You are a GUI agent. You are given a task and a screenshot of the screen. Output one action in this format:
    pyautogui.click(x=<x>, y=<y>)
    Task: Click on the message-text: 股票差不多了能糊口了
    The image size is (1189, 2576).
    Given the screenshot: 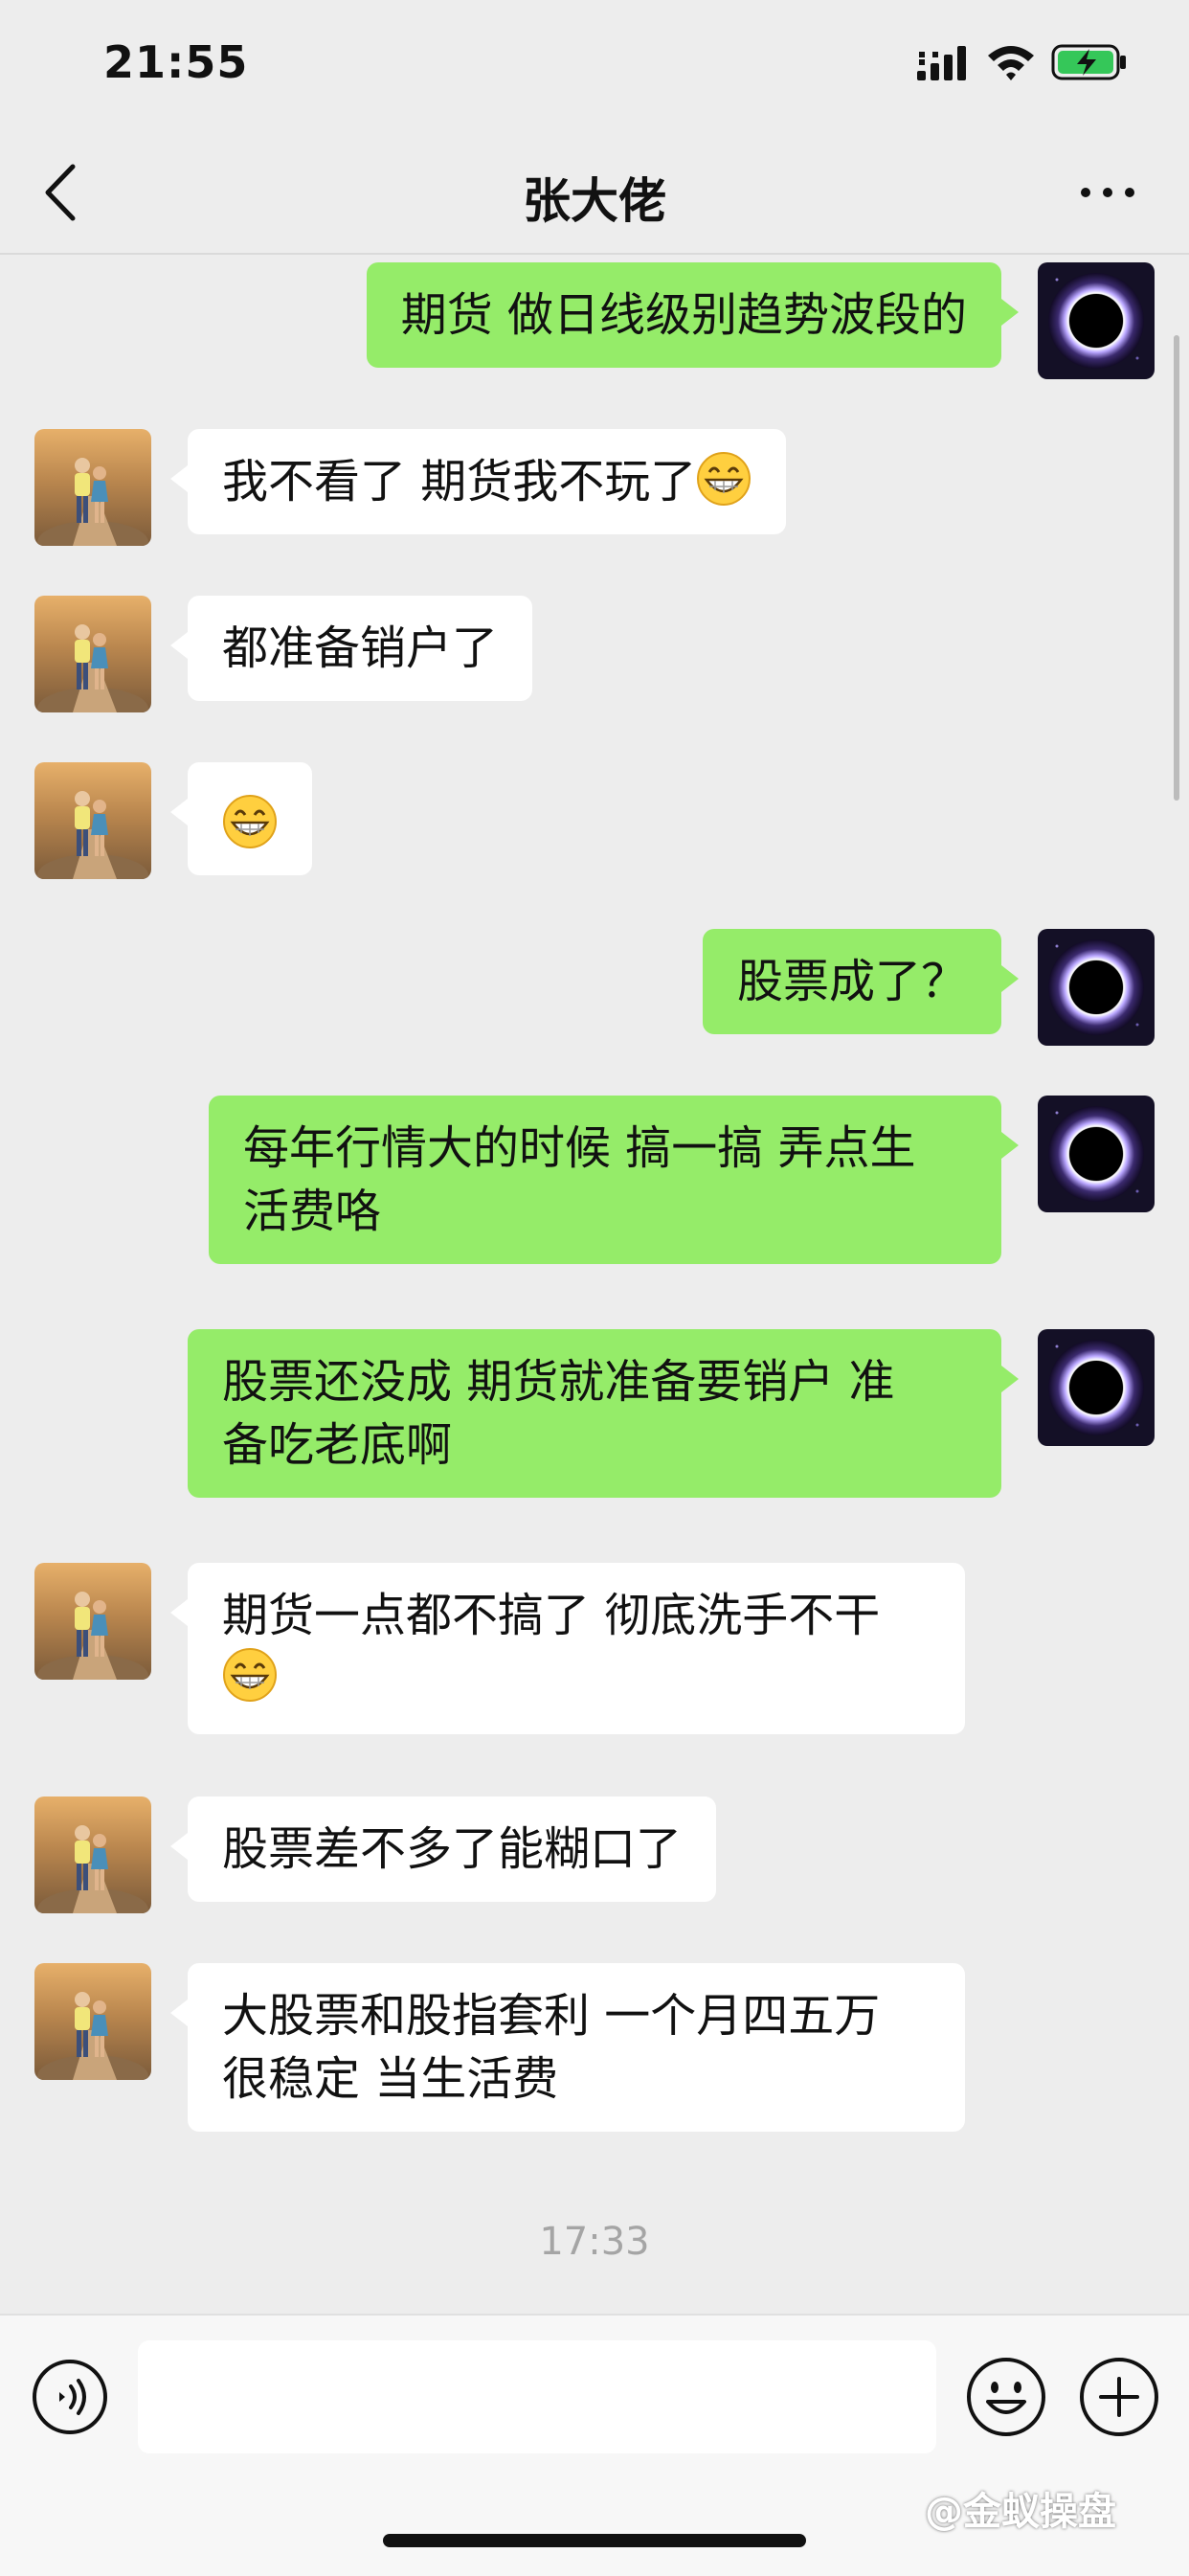 What is the action you would take?
    pyautogui.click(x=452, y=1849)
    